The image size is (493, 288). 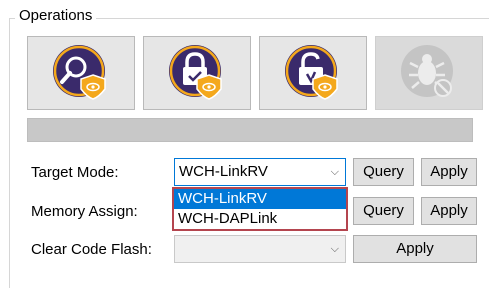 I want to click on dropdown-option-wch-linkrv: WCH-LinkRV, so click(x=260, y=199).